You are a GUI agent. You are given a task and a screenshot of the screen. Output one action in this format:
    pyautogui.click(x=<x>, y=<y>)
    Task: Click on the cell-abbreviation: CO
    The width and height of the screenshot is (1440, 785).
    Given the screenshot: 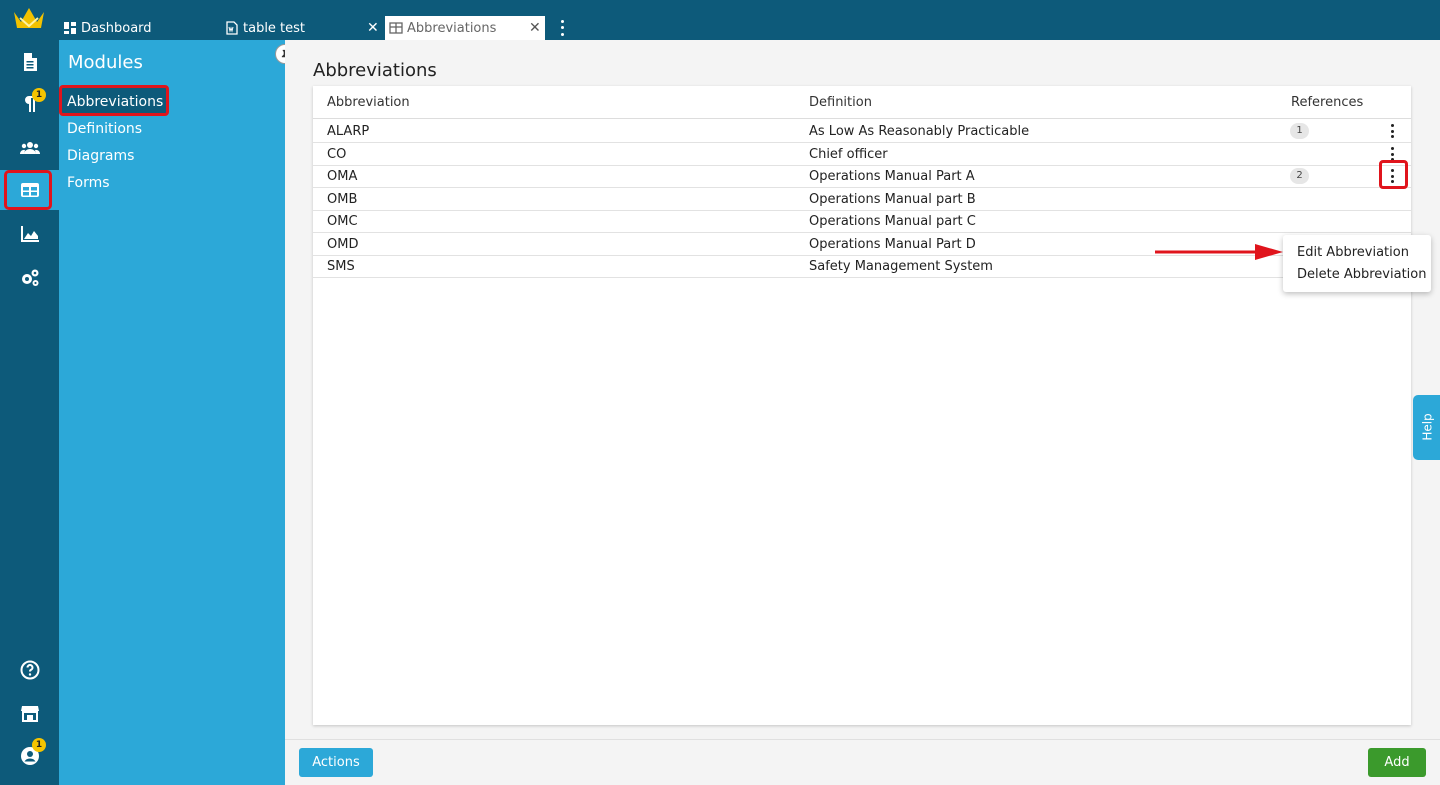 What is the action you would take?
    pyautogui.click(x=337, y=154)
    